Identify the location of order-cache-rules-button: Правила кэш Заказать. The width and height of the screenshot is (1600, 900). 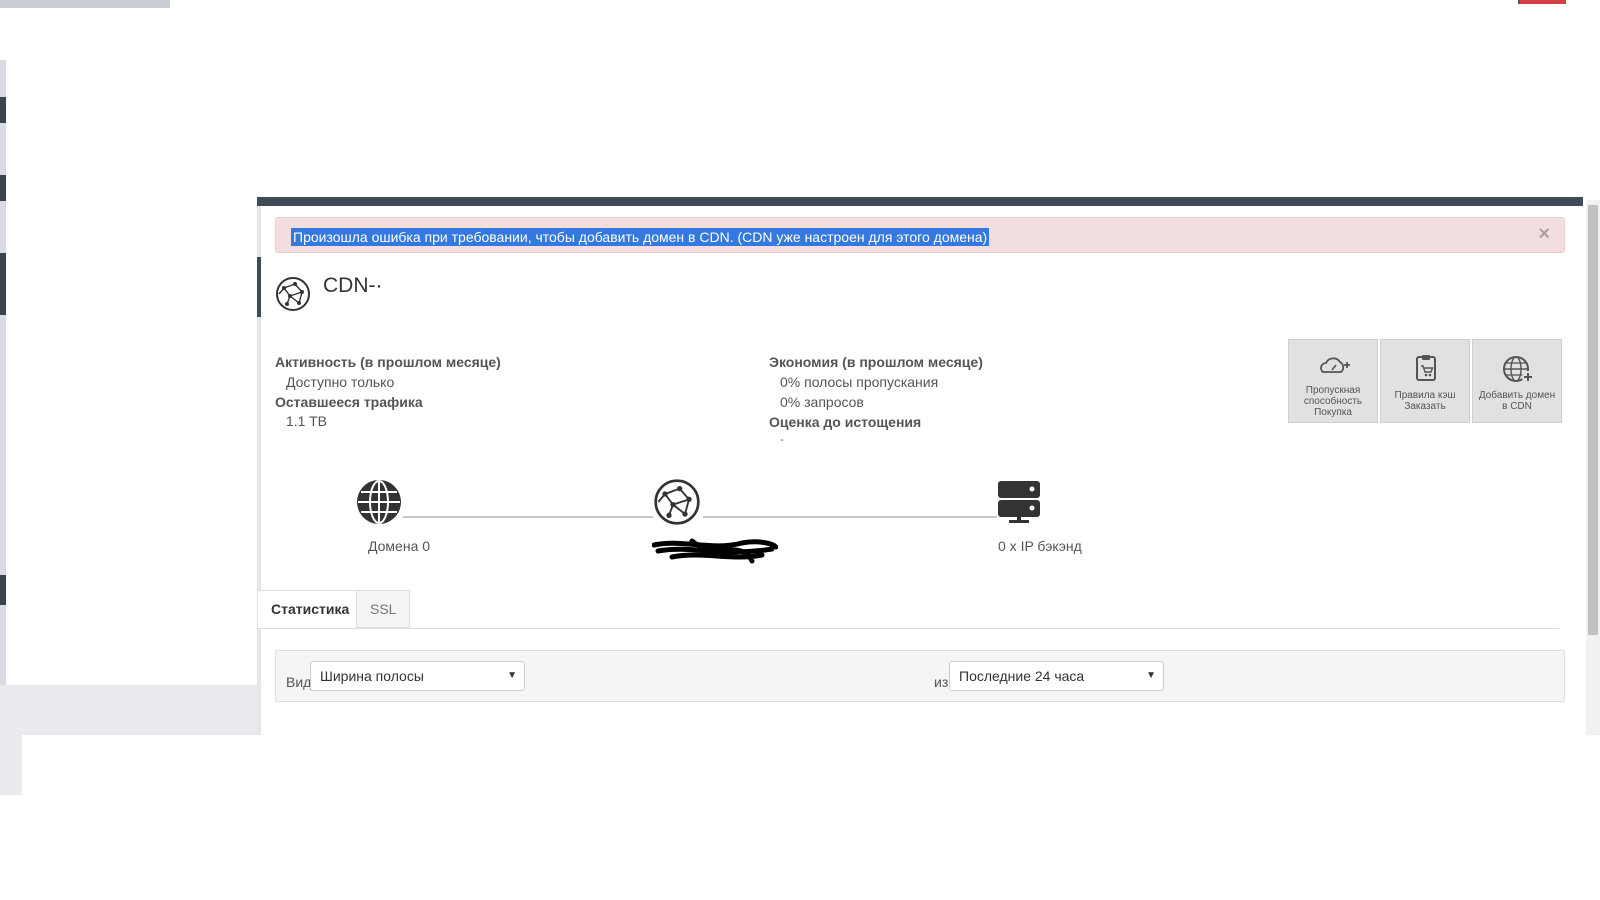
(1425, 381).